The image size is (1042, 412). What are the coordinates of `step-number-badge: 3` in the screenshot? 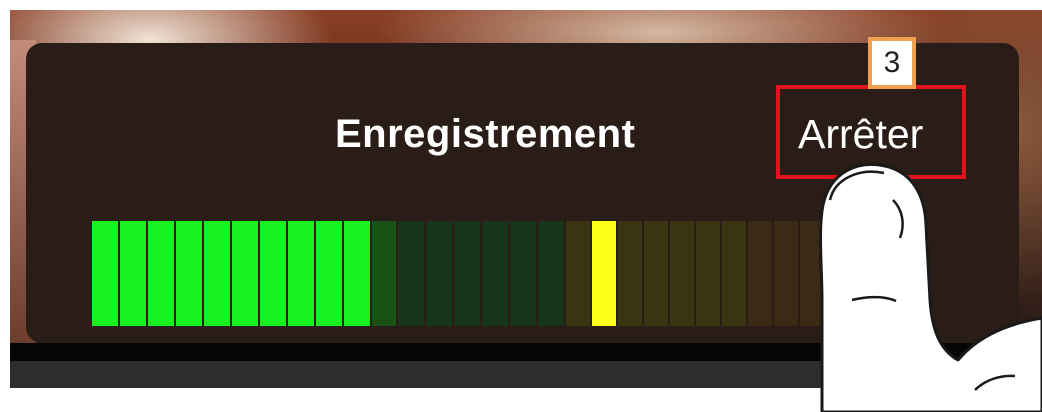 It's located at (892, 63).